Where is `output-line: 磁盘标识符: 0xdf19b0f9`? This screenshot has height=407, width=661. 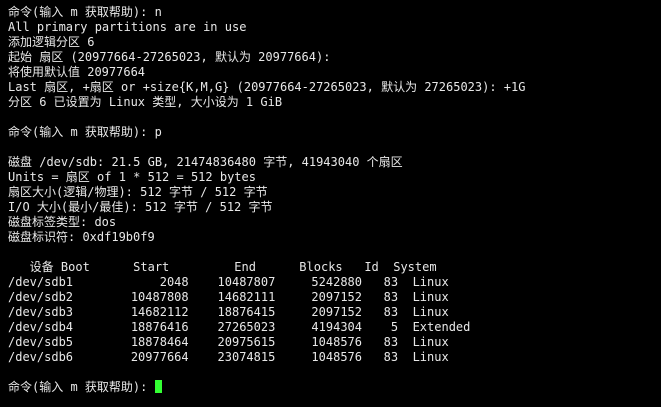 output-line: 磁盘标识符: 0xdf19b0f9 is located at coordinates (81, 237).